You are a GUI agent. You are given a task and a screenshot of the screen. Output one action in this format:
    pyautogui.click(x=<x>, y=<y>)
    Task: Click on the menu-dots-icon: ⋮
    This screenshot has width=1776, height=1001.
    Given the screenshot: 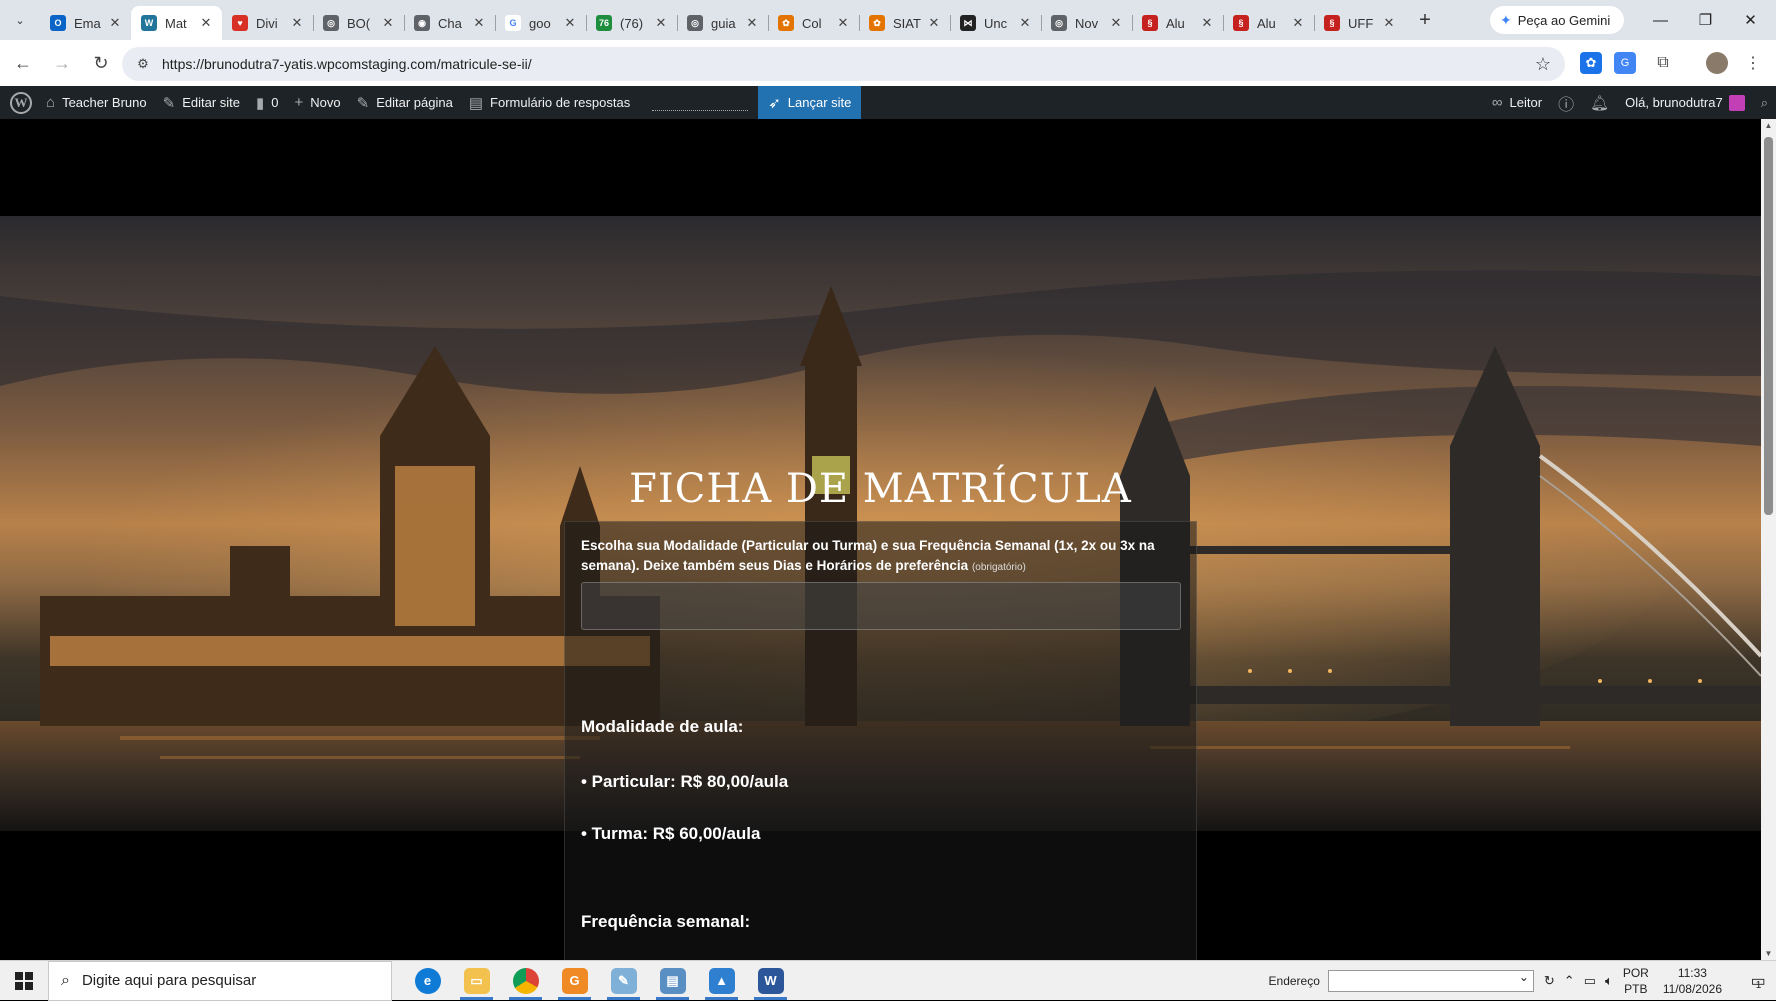 What is the action you would take?
    pyautogui.click(x=1753, y=63)
    